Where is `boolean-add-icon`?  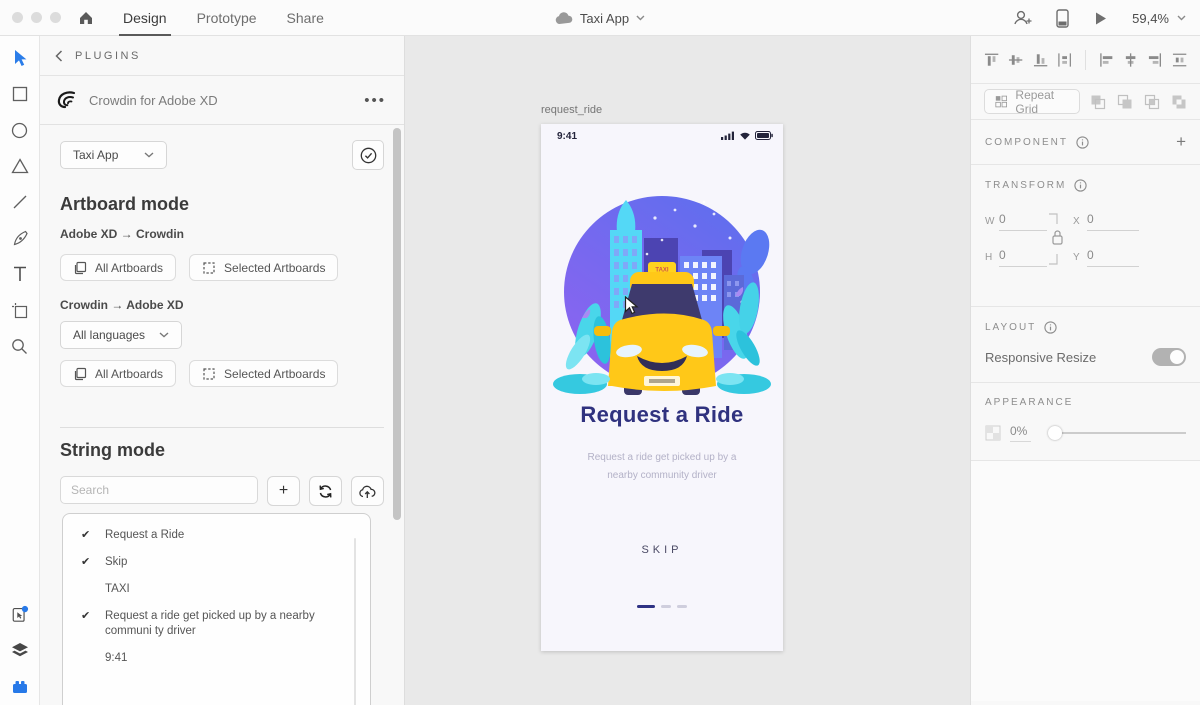
boolean-add-icon is located at coordinates (1098, 102).